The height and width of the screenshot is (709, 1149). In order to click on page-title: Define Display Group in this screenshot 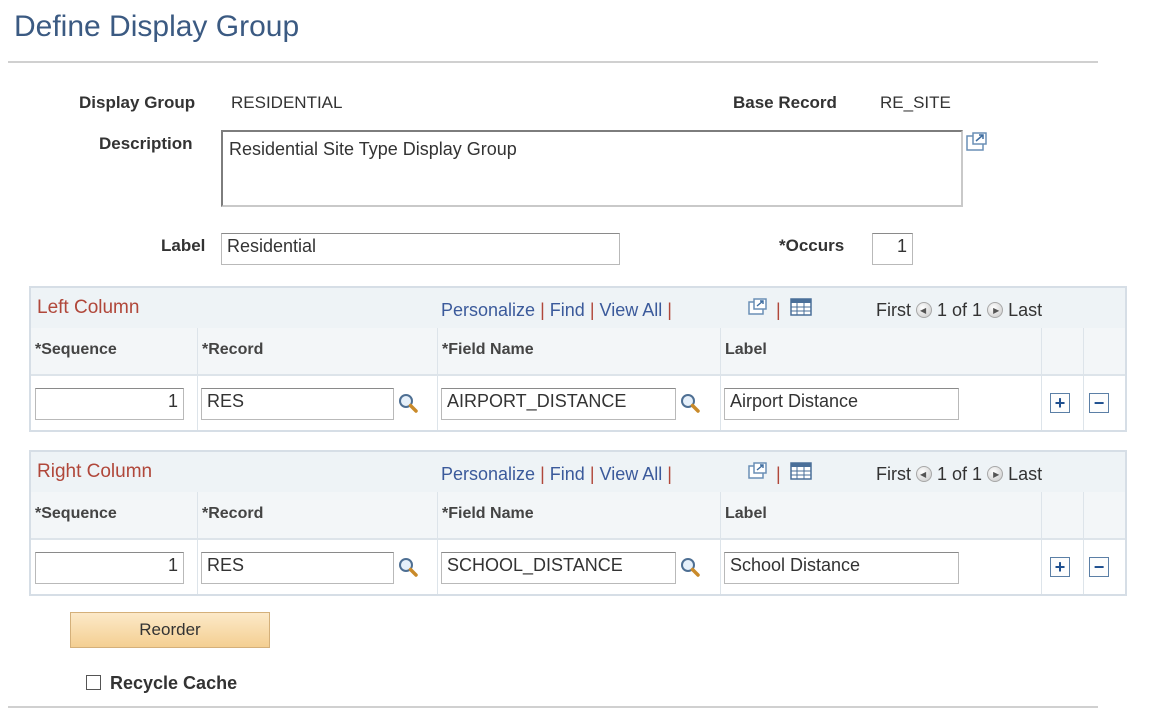, I will do `click(157, 26)`.